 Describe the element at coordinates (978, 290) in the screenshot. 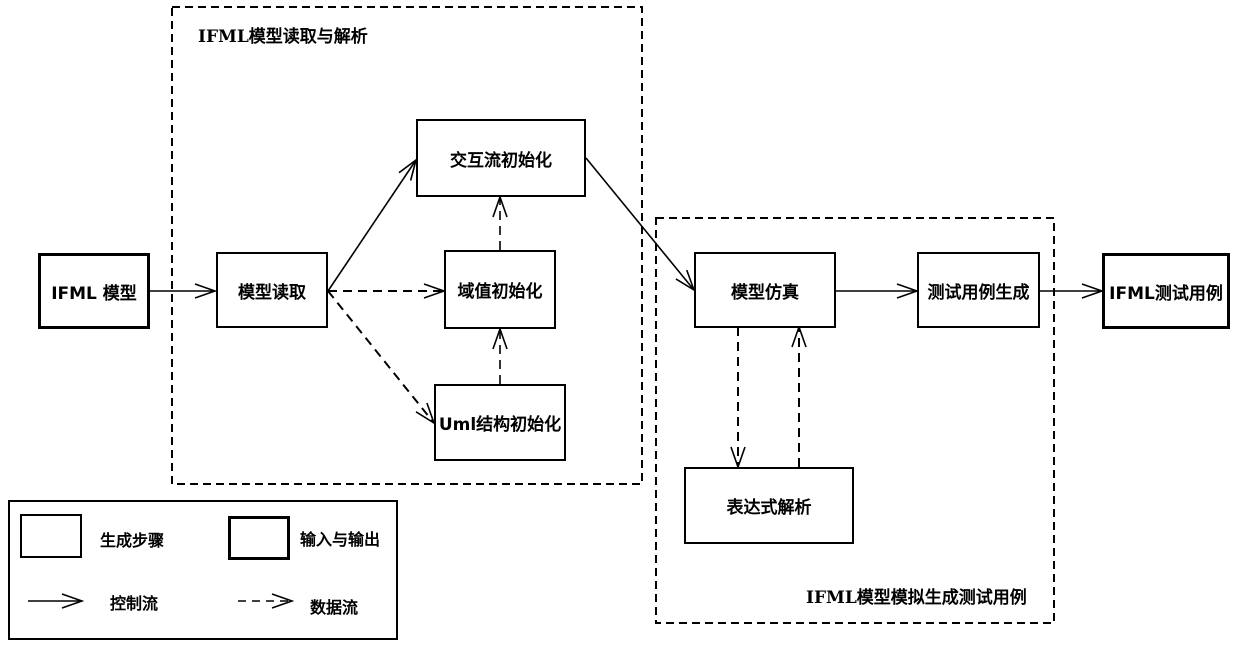

I see `node-testcase-gen: 测试用例生成` at that location.